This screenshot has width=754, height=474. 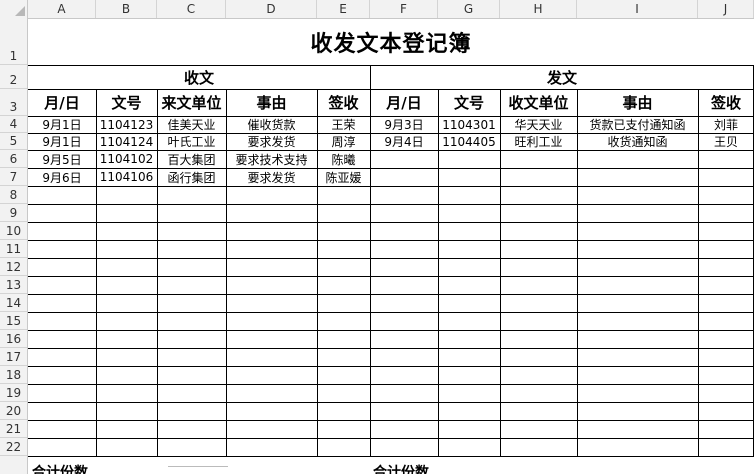 I want to click on received-cell: 陈曦, so click(x=343, y=159).